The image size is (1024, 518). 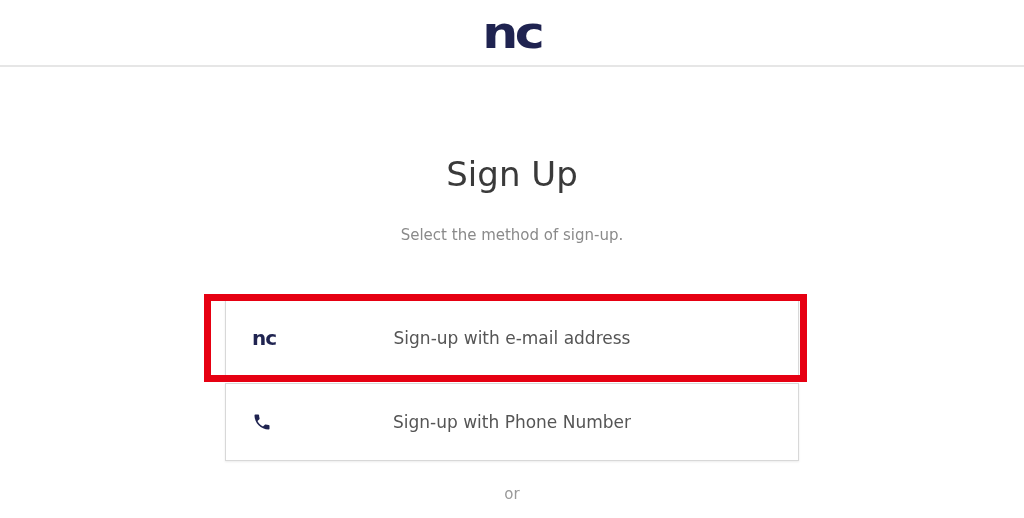 What do you see at coordinates (262, 422) in the screenshot?
I see `phone-icon` at bounding box center [262, 422].